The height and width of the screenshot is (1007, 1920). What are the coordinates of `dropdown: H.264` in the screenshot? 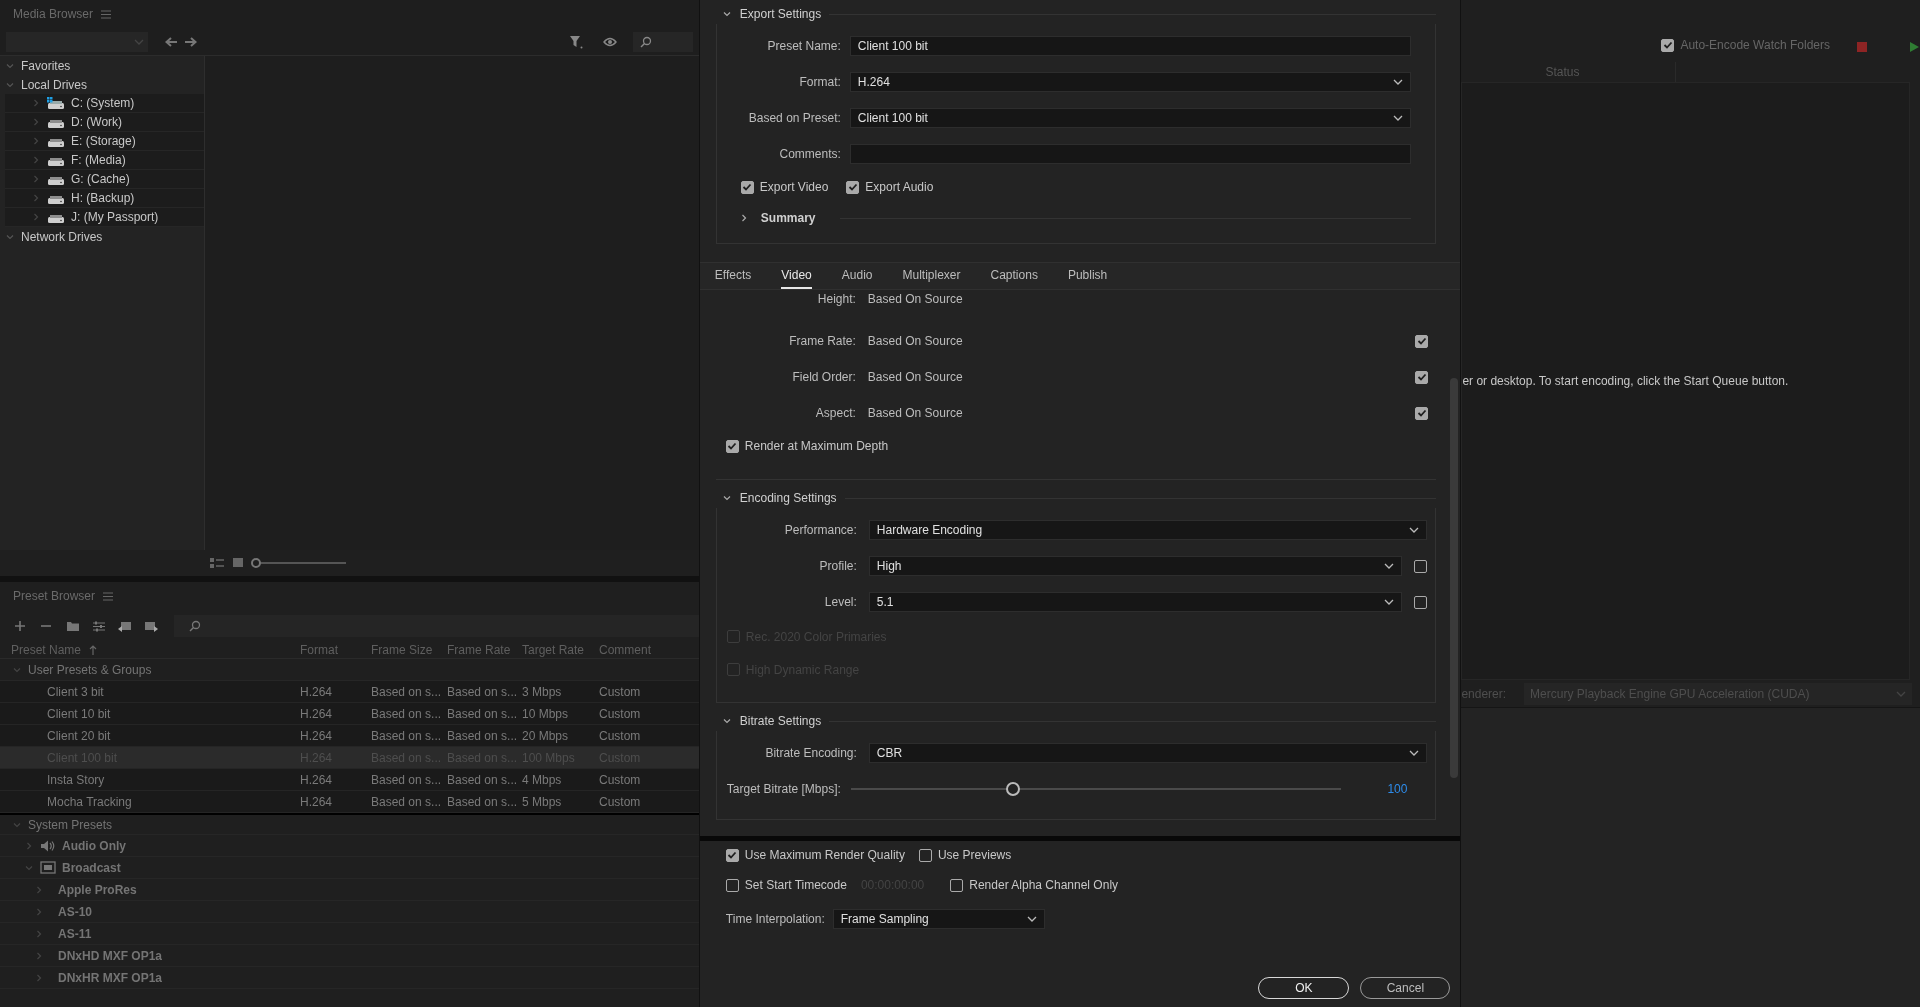 It's located at (1130, 82).